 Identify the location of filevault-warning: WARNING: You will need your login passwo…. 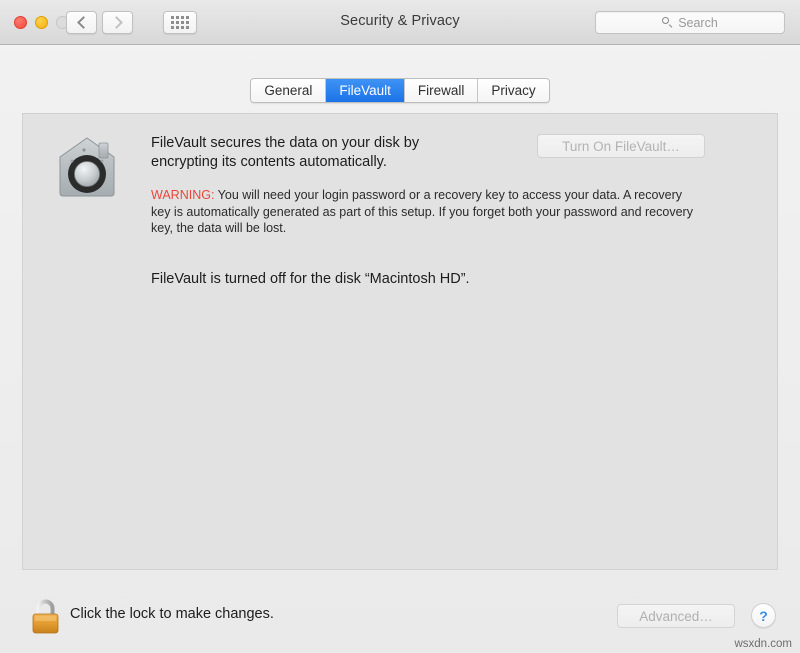
(424, 212).